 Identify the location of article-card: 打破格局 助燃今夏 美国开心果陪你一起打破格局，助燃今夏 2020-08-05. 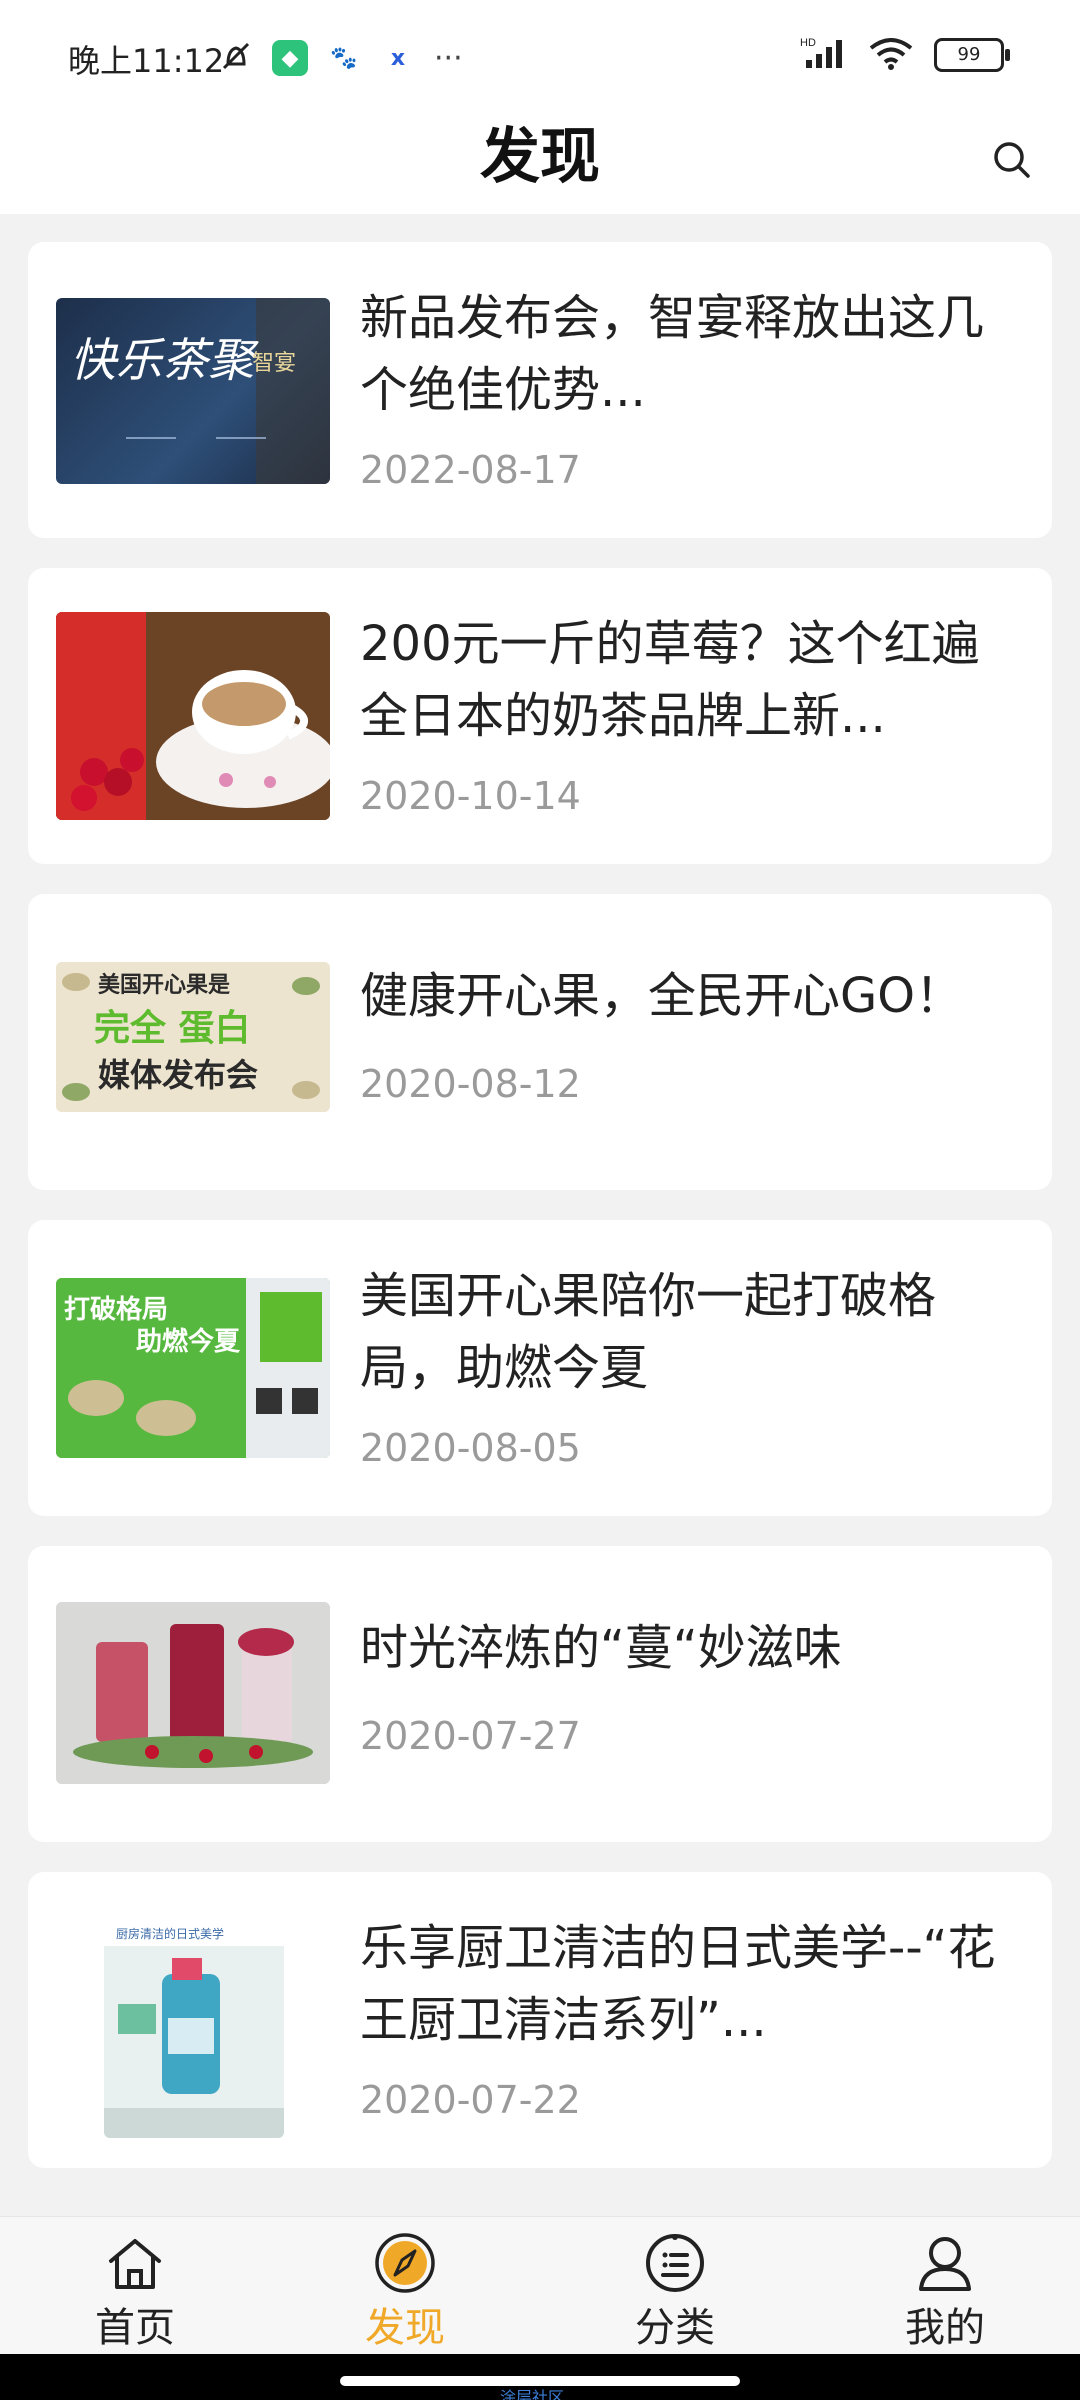
(540, 1368).